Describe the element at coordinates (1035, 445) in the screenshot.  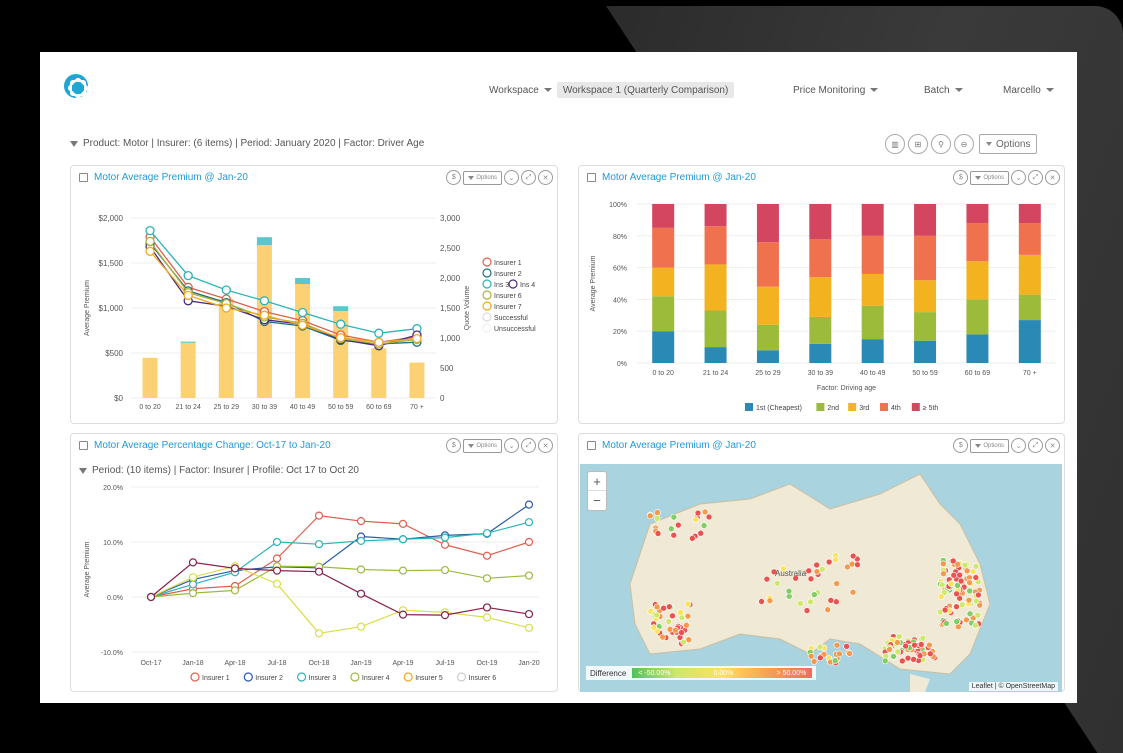
I see `expand-icon: ⤢` at that location.